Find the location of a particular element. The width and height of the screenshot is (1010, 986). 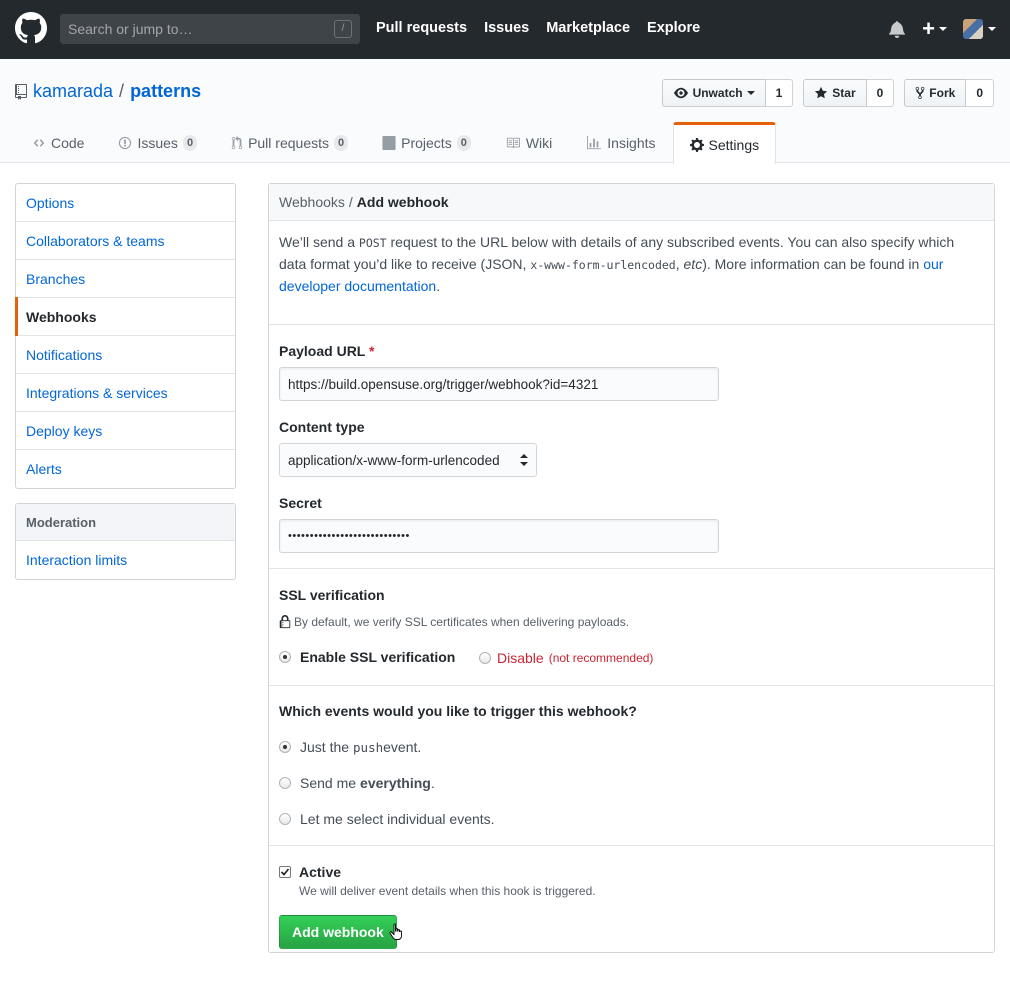

etc-text: etc is located at coordinates (693, 264).